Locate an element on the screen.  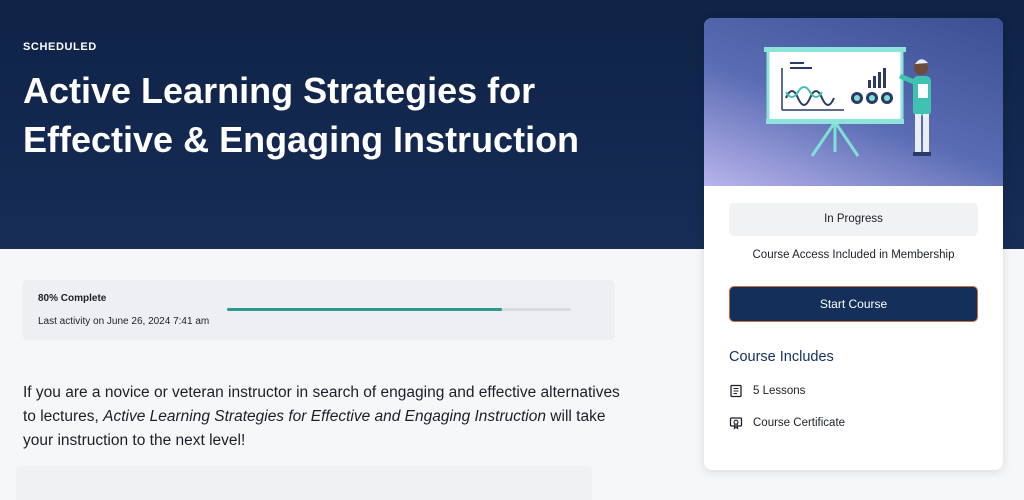
course-access-note: Course Access Included in Membership is located at coordinates (853, 255).